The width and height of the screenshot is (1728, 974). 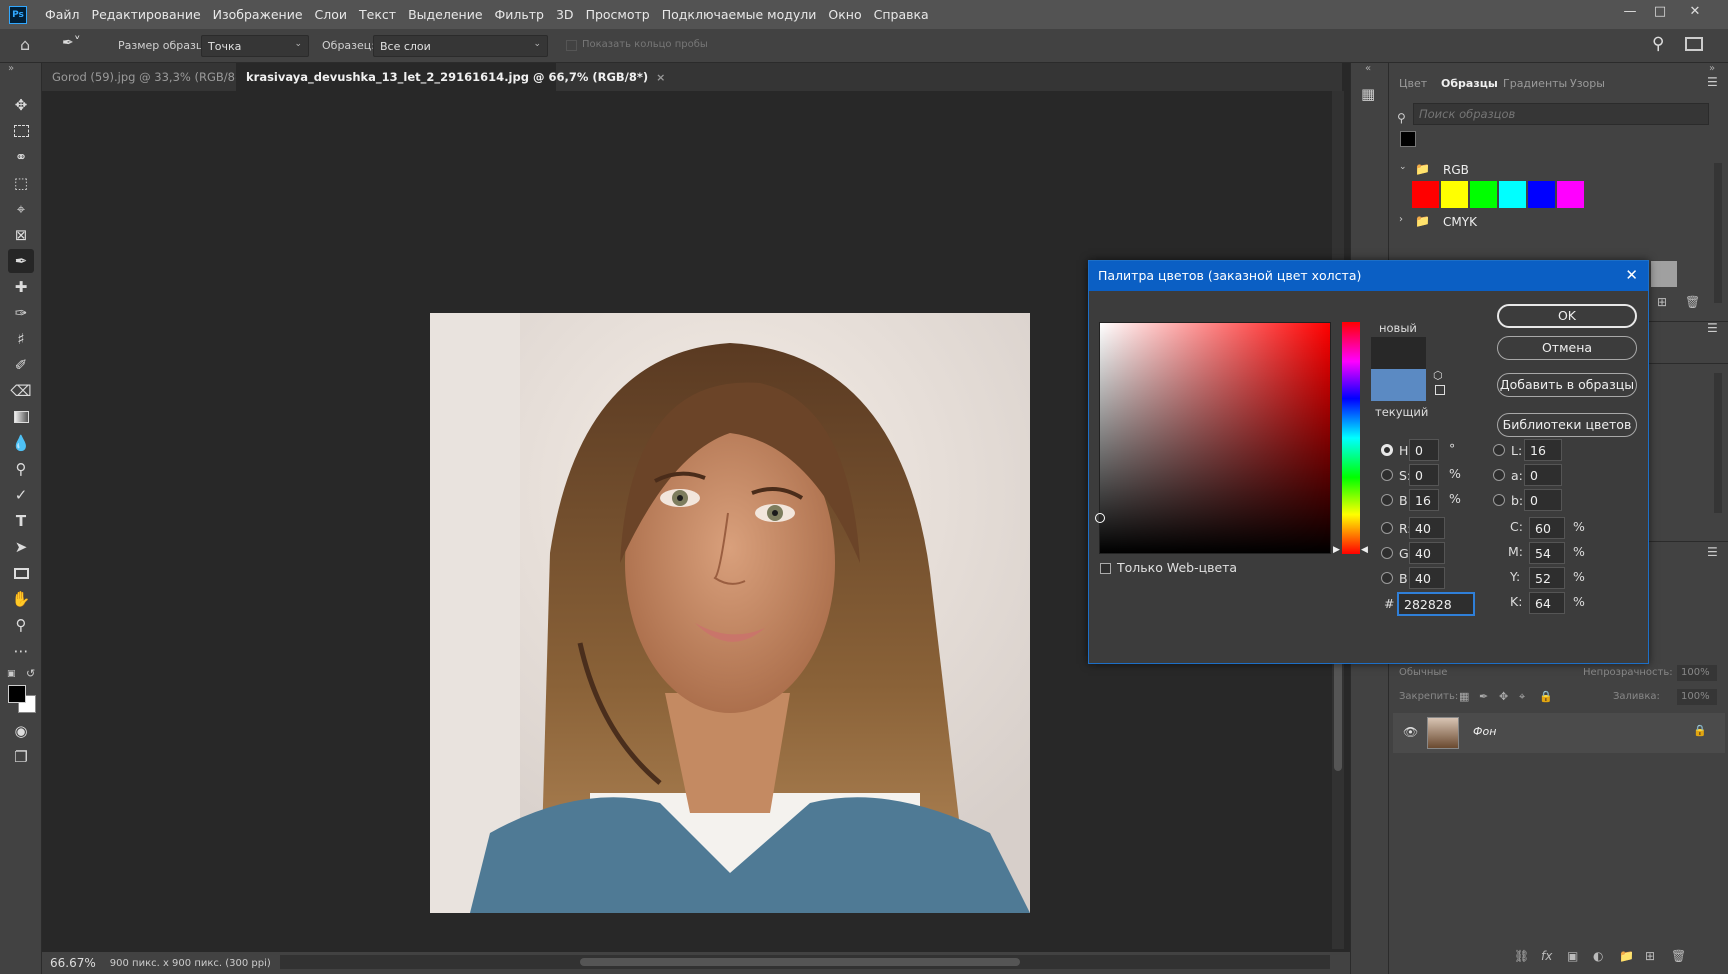 What do you see at coordinates (1718, 233) in the screenshot?
I see `swatches-scrollbar` at bounding box center [1718, 233].